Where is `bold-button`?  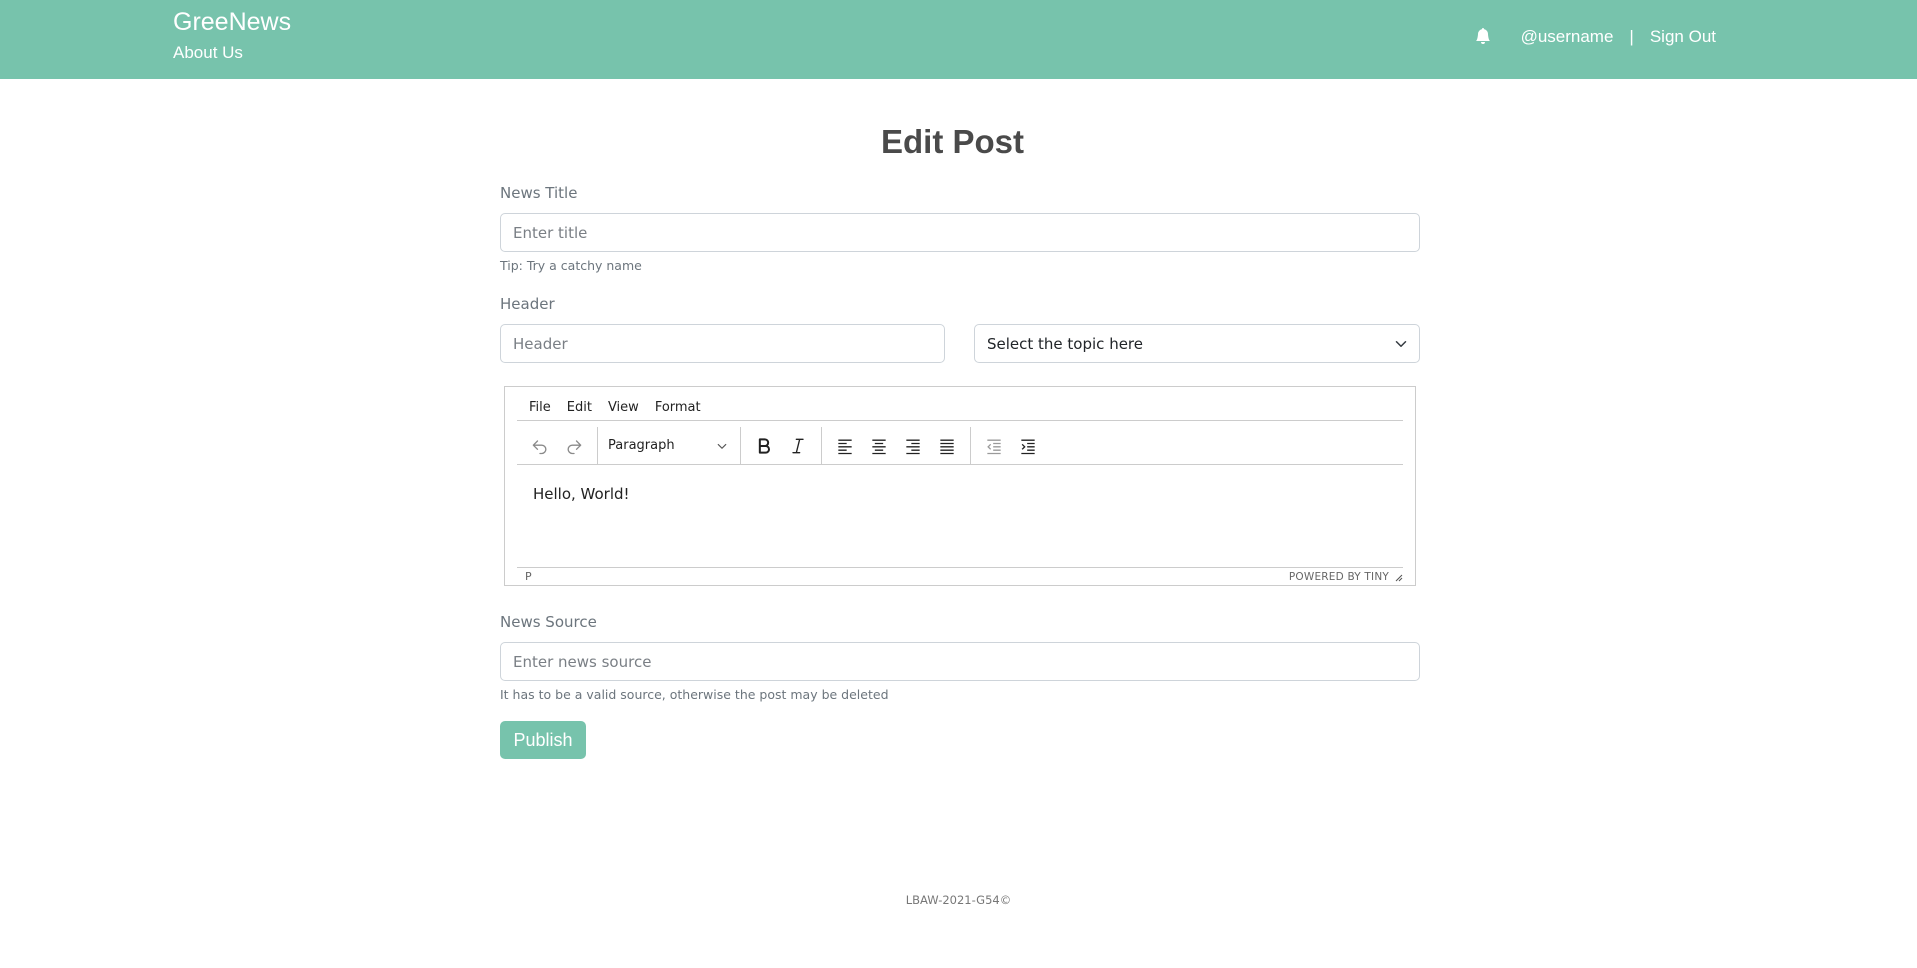
bold-button is located at coordinates (764, 446).